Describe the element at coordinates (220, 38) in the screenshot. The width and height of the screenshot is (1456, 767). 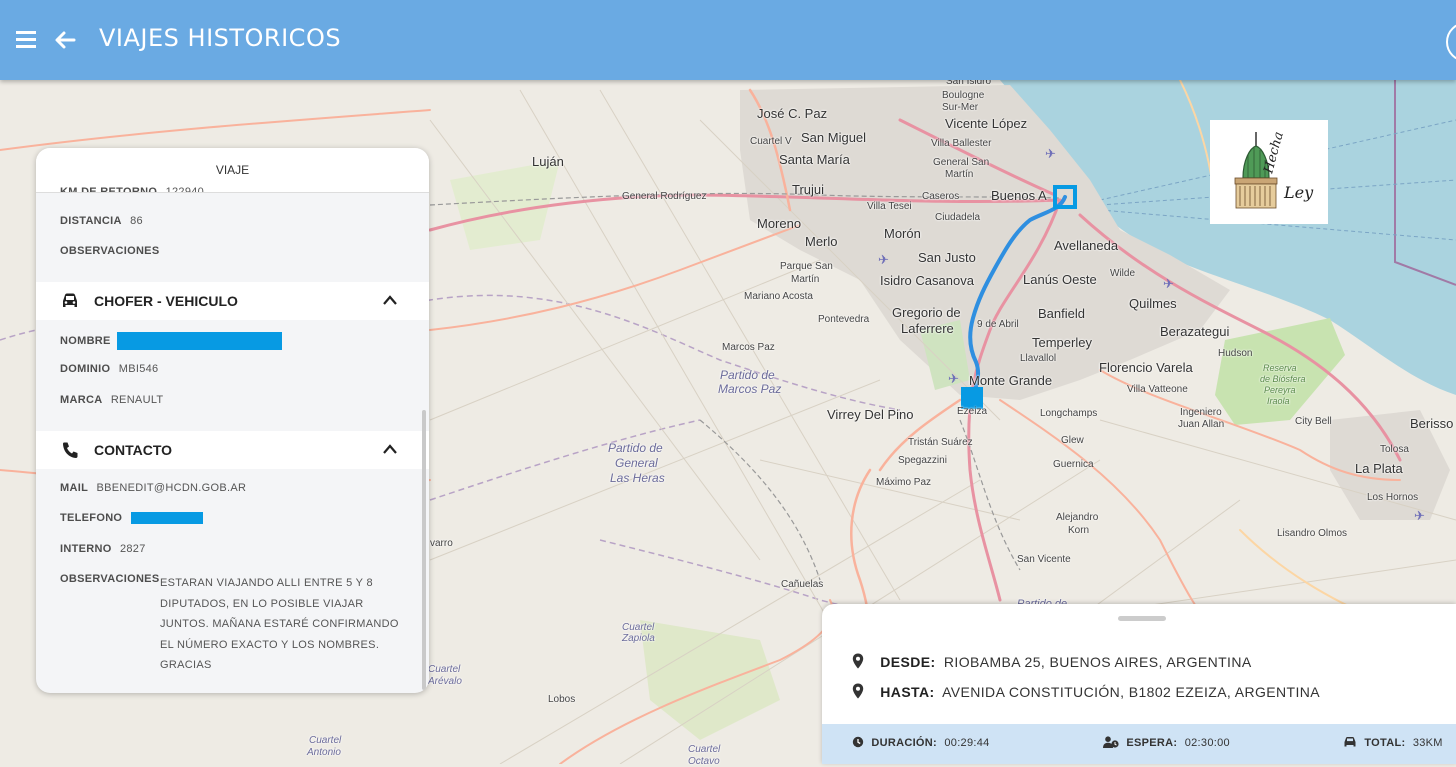
I see `page-title: VIAJES HISTORICOS` at that location.